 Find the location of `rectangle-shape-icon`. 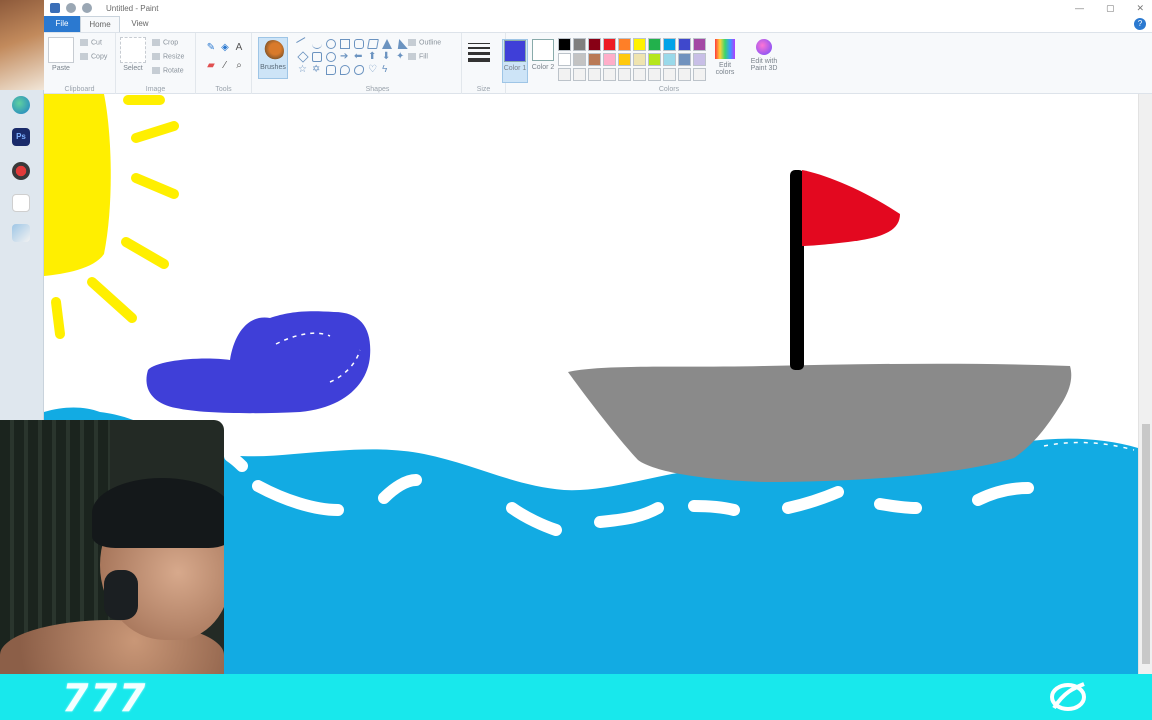

rectangle-shape-icon is located at coordinates (345, 44).